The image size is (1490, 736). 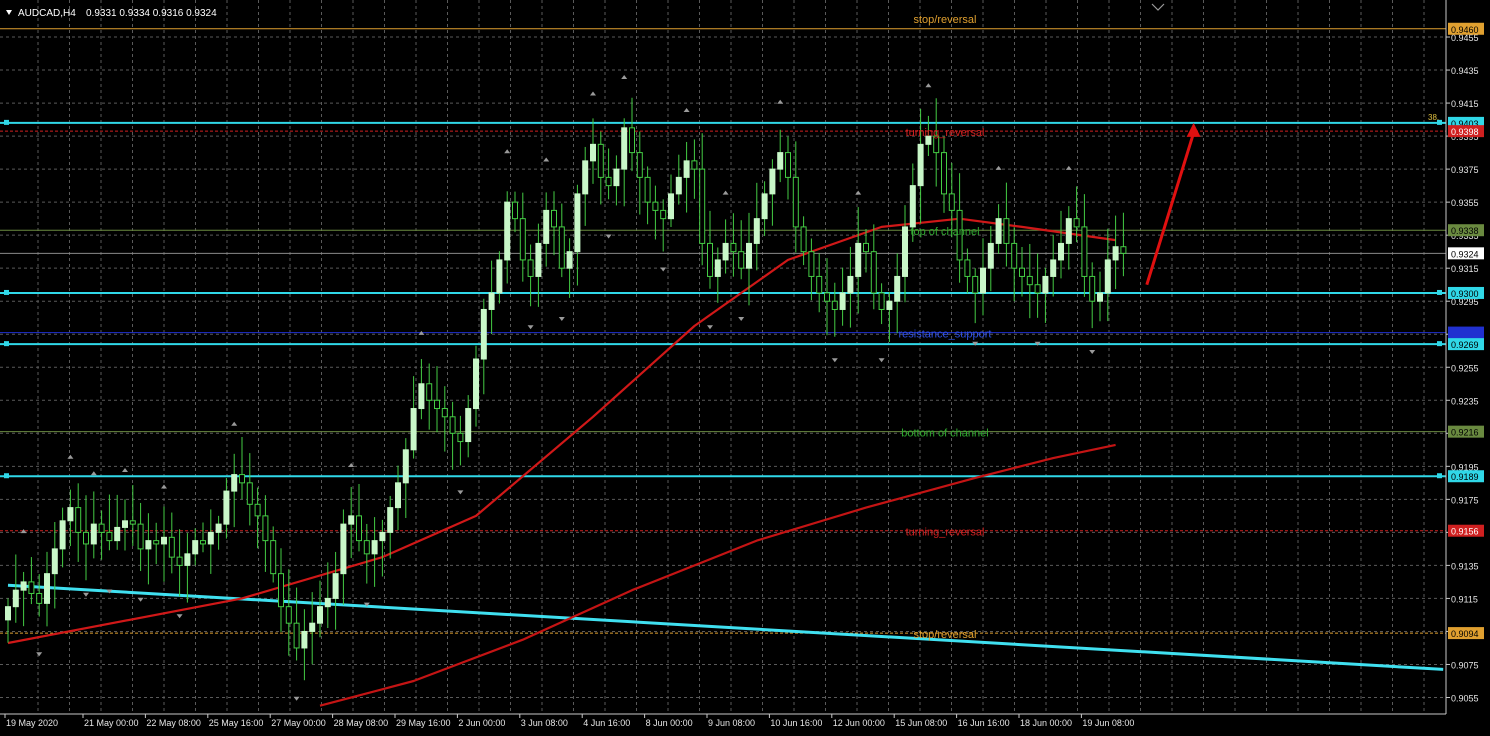 What do you see at coordinates (151, 13) in the screenshot?
I see `ohlc-label: 0.9331 0.9334 0.9316 0.9324` at bounding box center [151, 13].